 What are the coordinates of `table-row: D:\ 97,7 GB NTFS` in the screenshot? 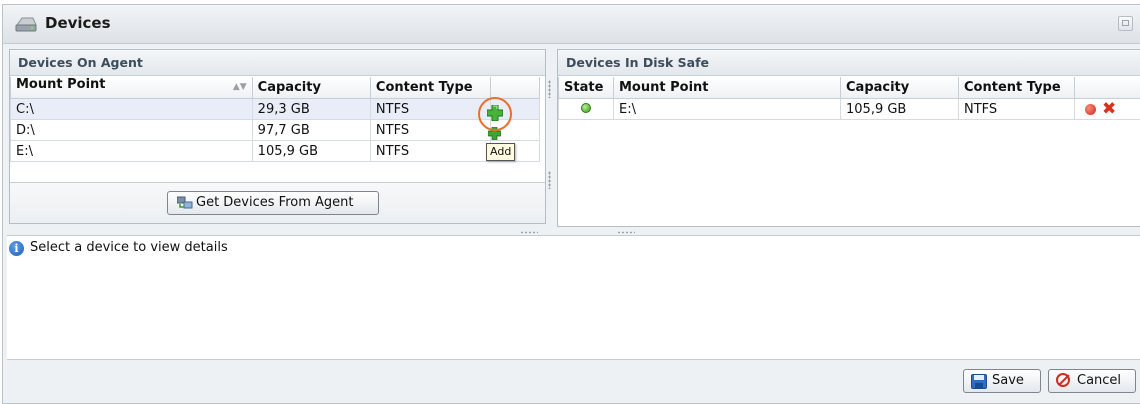 It's located at (275, 130).